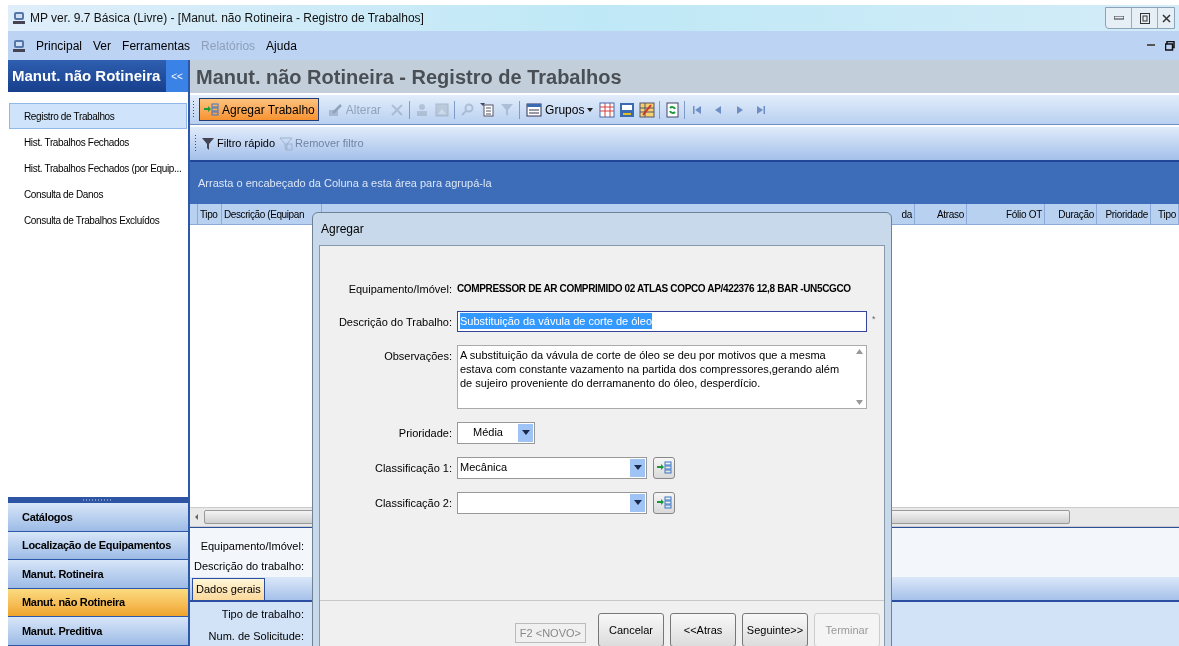 The width and height of the screenshot is (1179, 646). Describe the element at coordinates (177, 76) in the screenshot. I see `collapse-button: <<` at that location.